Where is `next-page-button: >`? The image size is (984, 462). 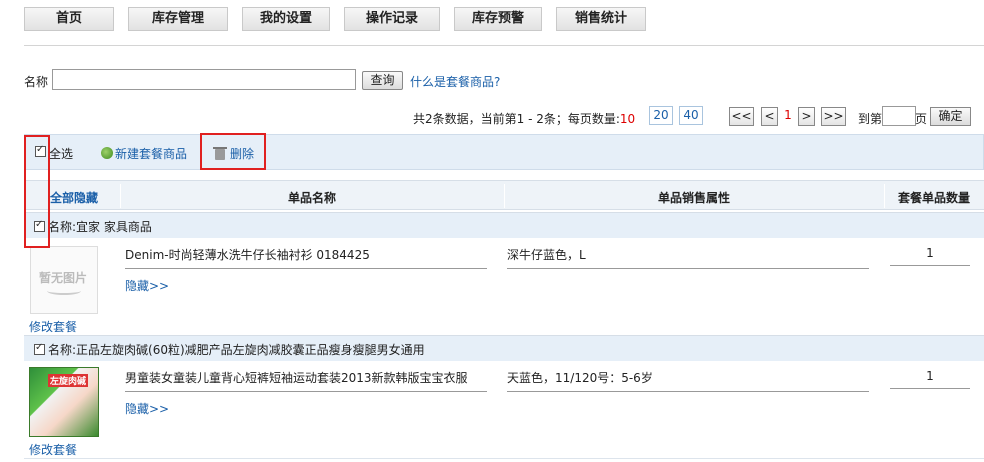 next-page-button: > is located at coordinates (806, 116).